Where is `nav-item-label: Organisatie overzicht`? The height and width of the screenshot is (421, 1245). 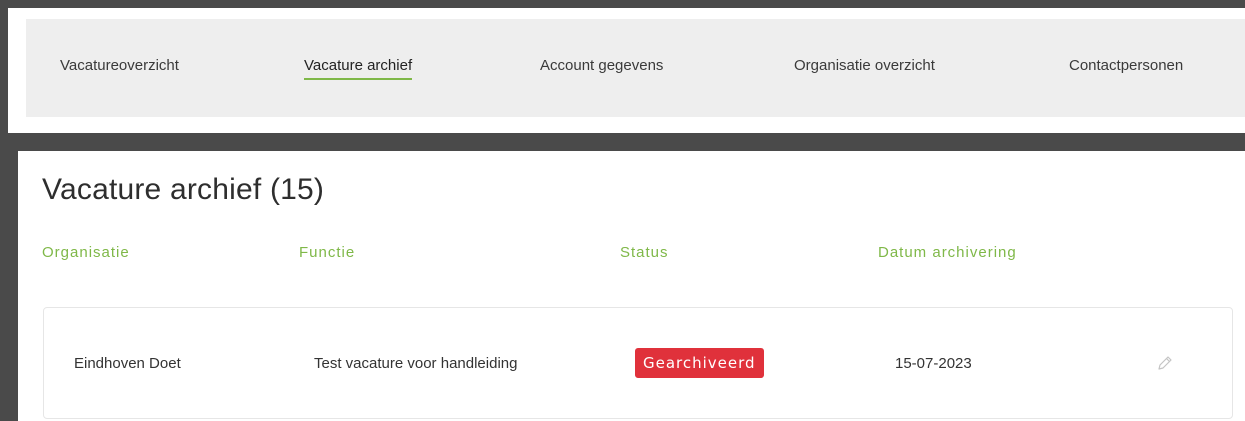
nav-item-label: Organisatie overzicht is located at coordinates (864, 65).